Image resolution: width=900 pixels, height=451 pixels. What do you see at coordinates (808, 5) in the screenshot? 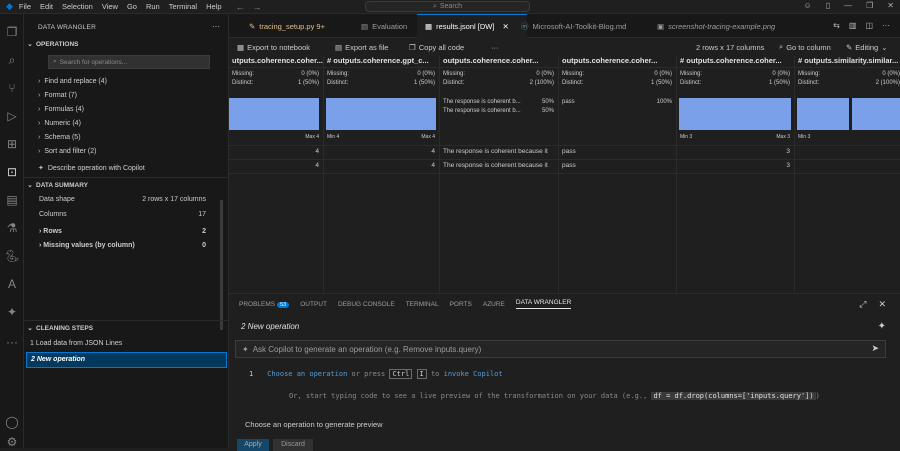
I see `copilot-icon: ☺` at bounding box center [808, 5].